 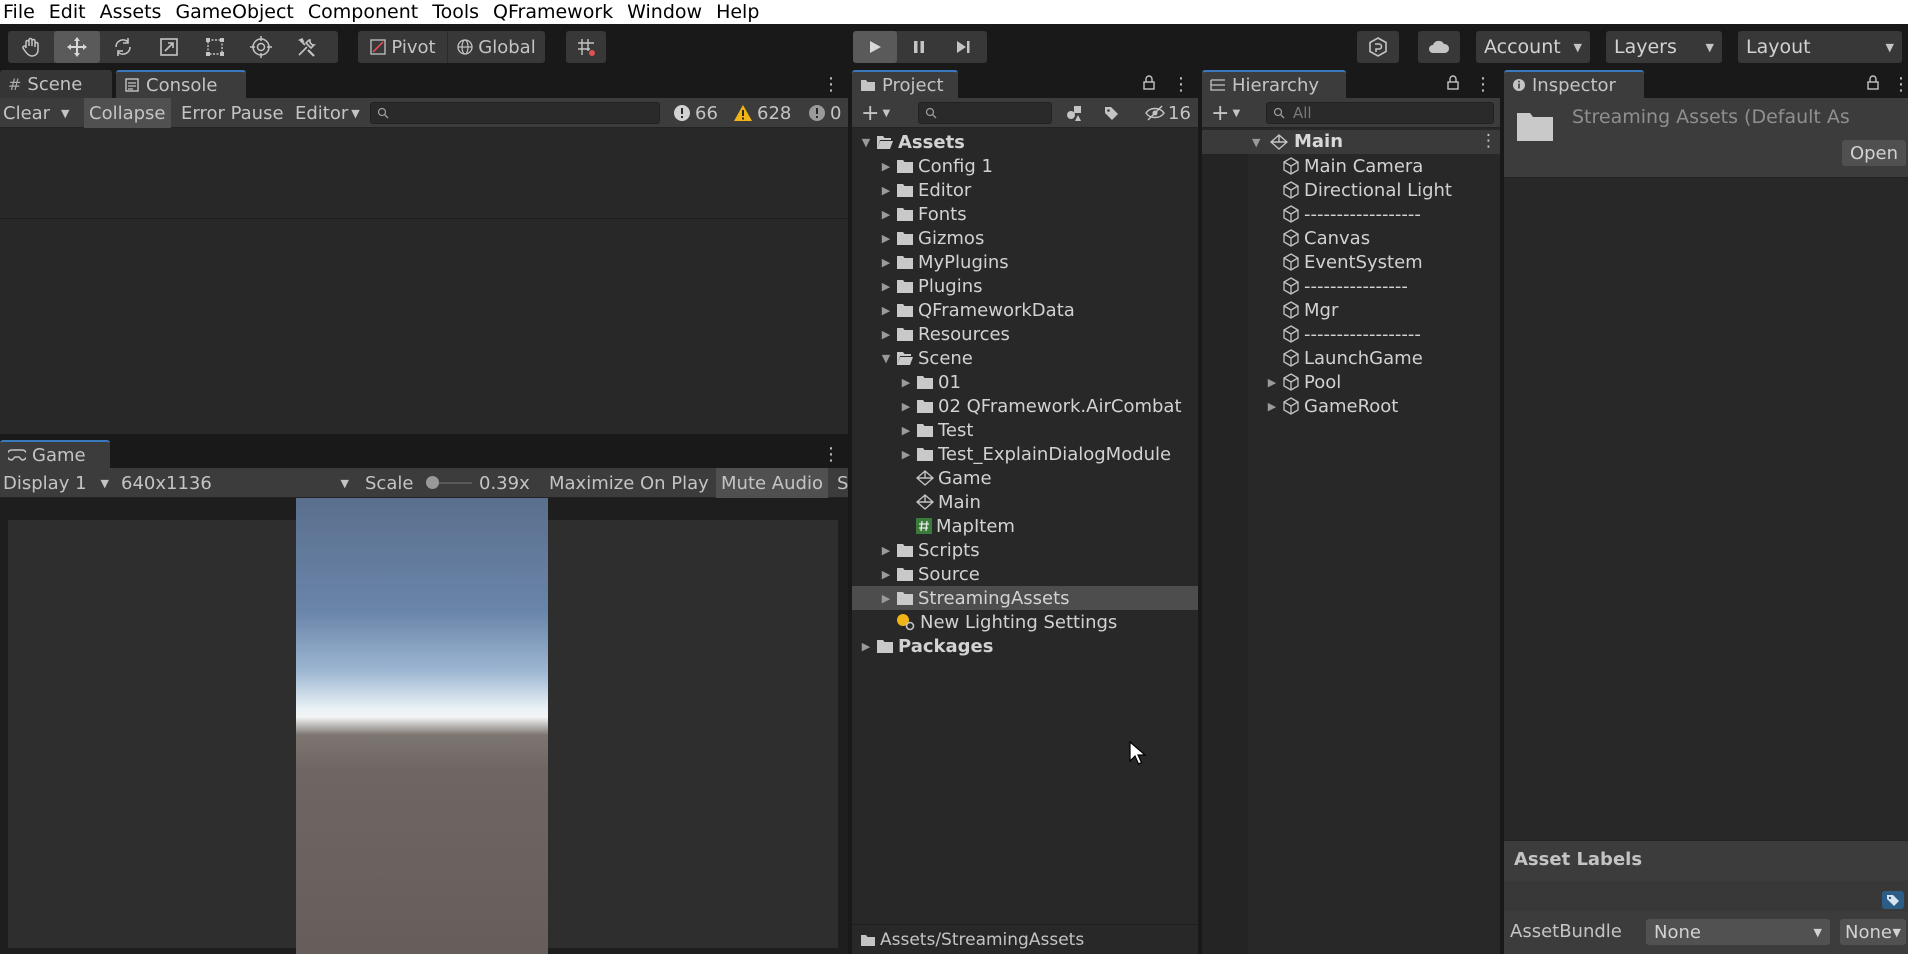 I want to click on project-item: ▶ Resources, so click(x=944, y=334).